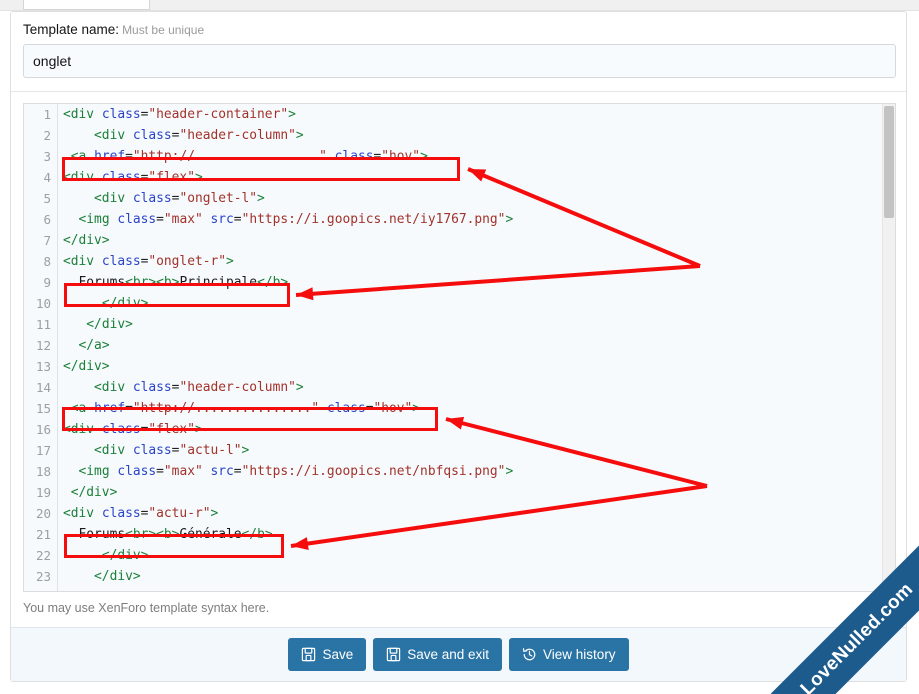 This screenshot has width=919, height=694. What do you see at coordinates (86, 5) in the screenshot?
I see `tab-fragment` at bounding box center [86, 5].